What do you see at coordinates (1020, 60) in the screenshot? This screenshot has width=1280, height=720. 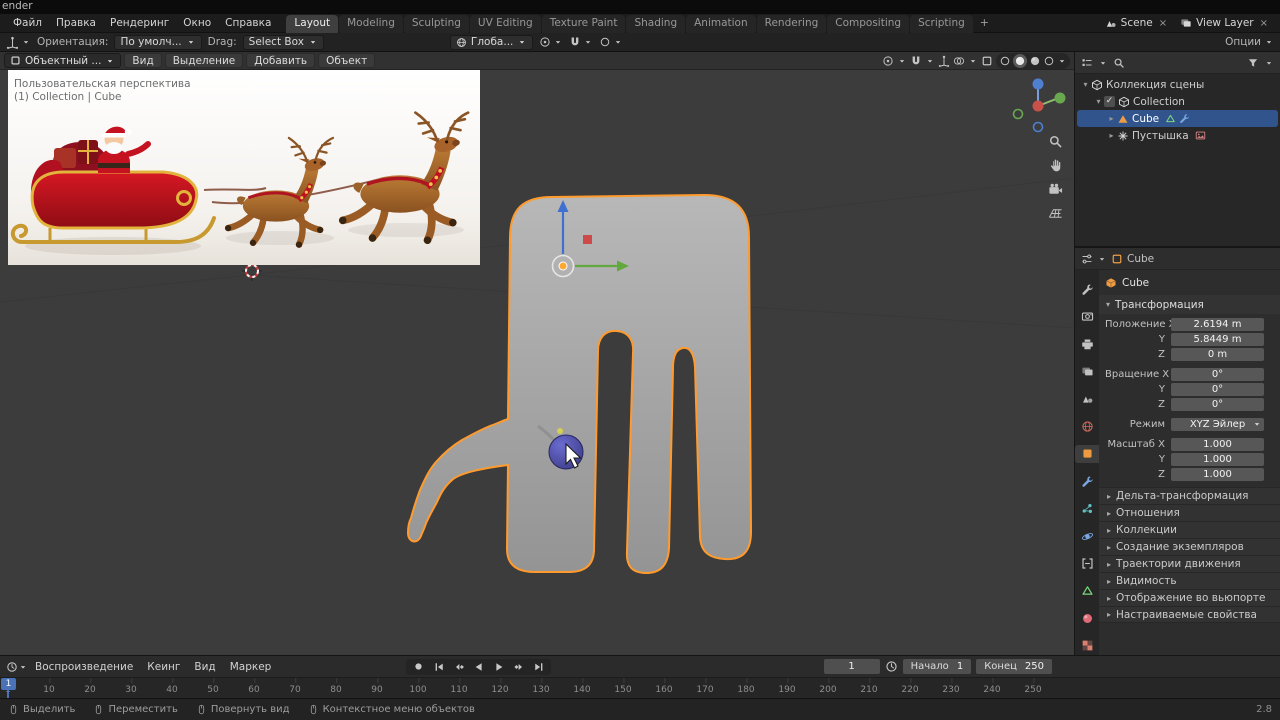 I see `solid-shading-active` at bounding box center [1020, 60].